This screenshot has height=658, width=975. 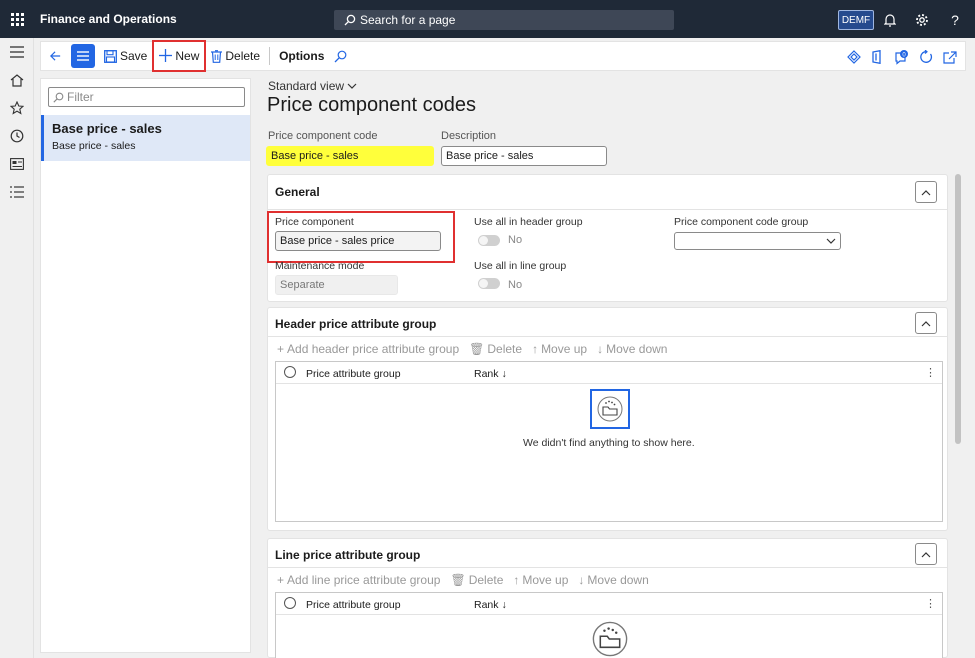 I want to click on description-field: Base price - sales, so click(x=524, y=156).